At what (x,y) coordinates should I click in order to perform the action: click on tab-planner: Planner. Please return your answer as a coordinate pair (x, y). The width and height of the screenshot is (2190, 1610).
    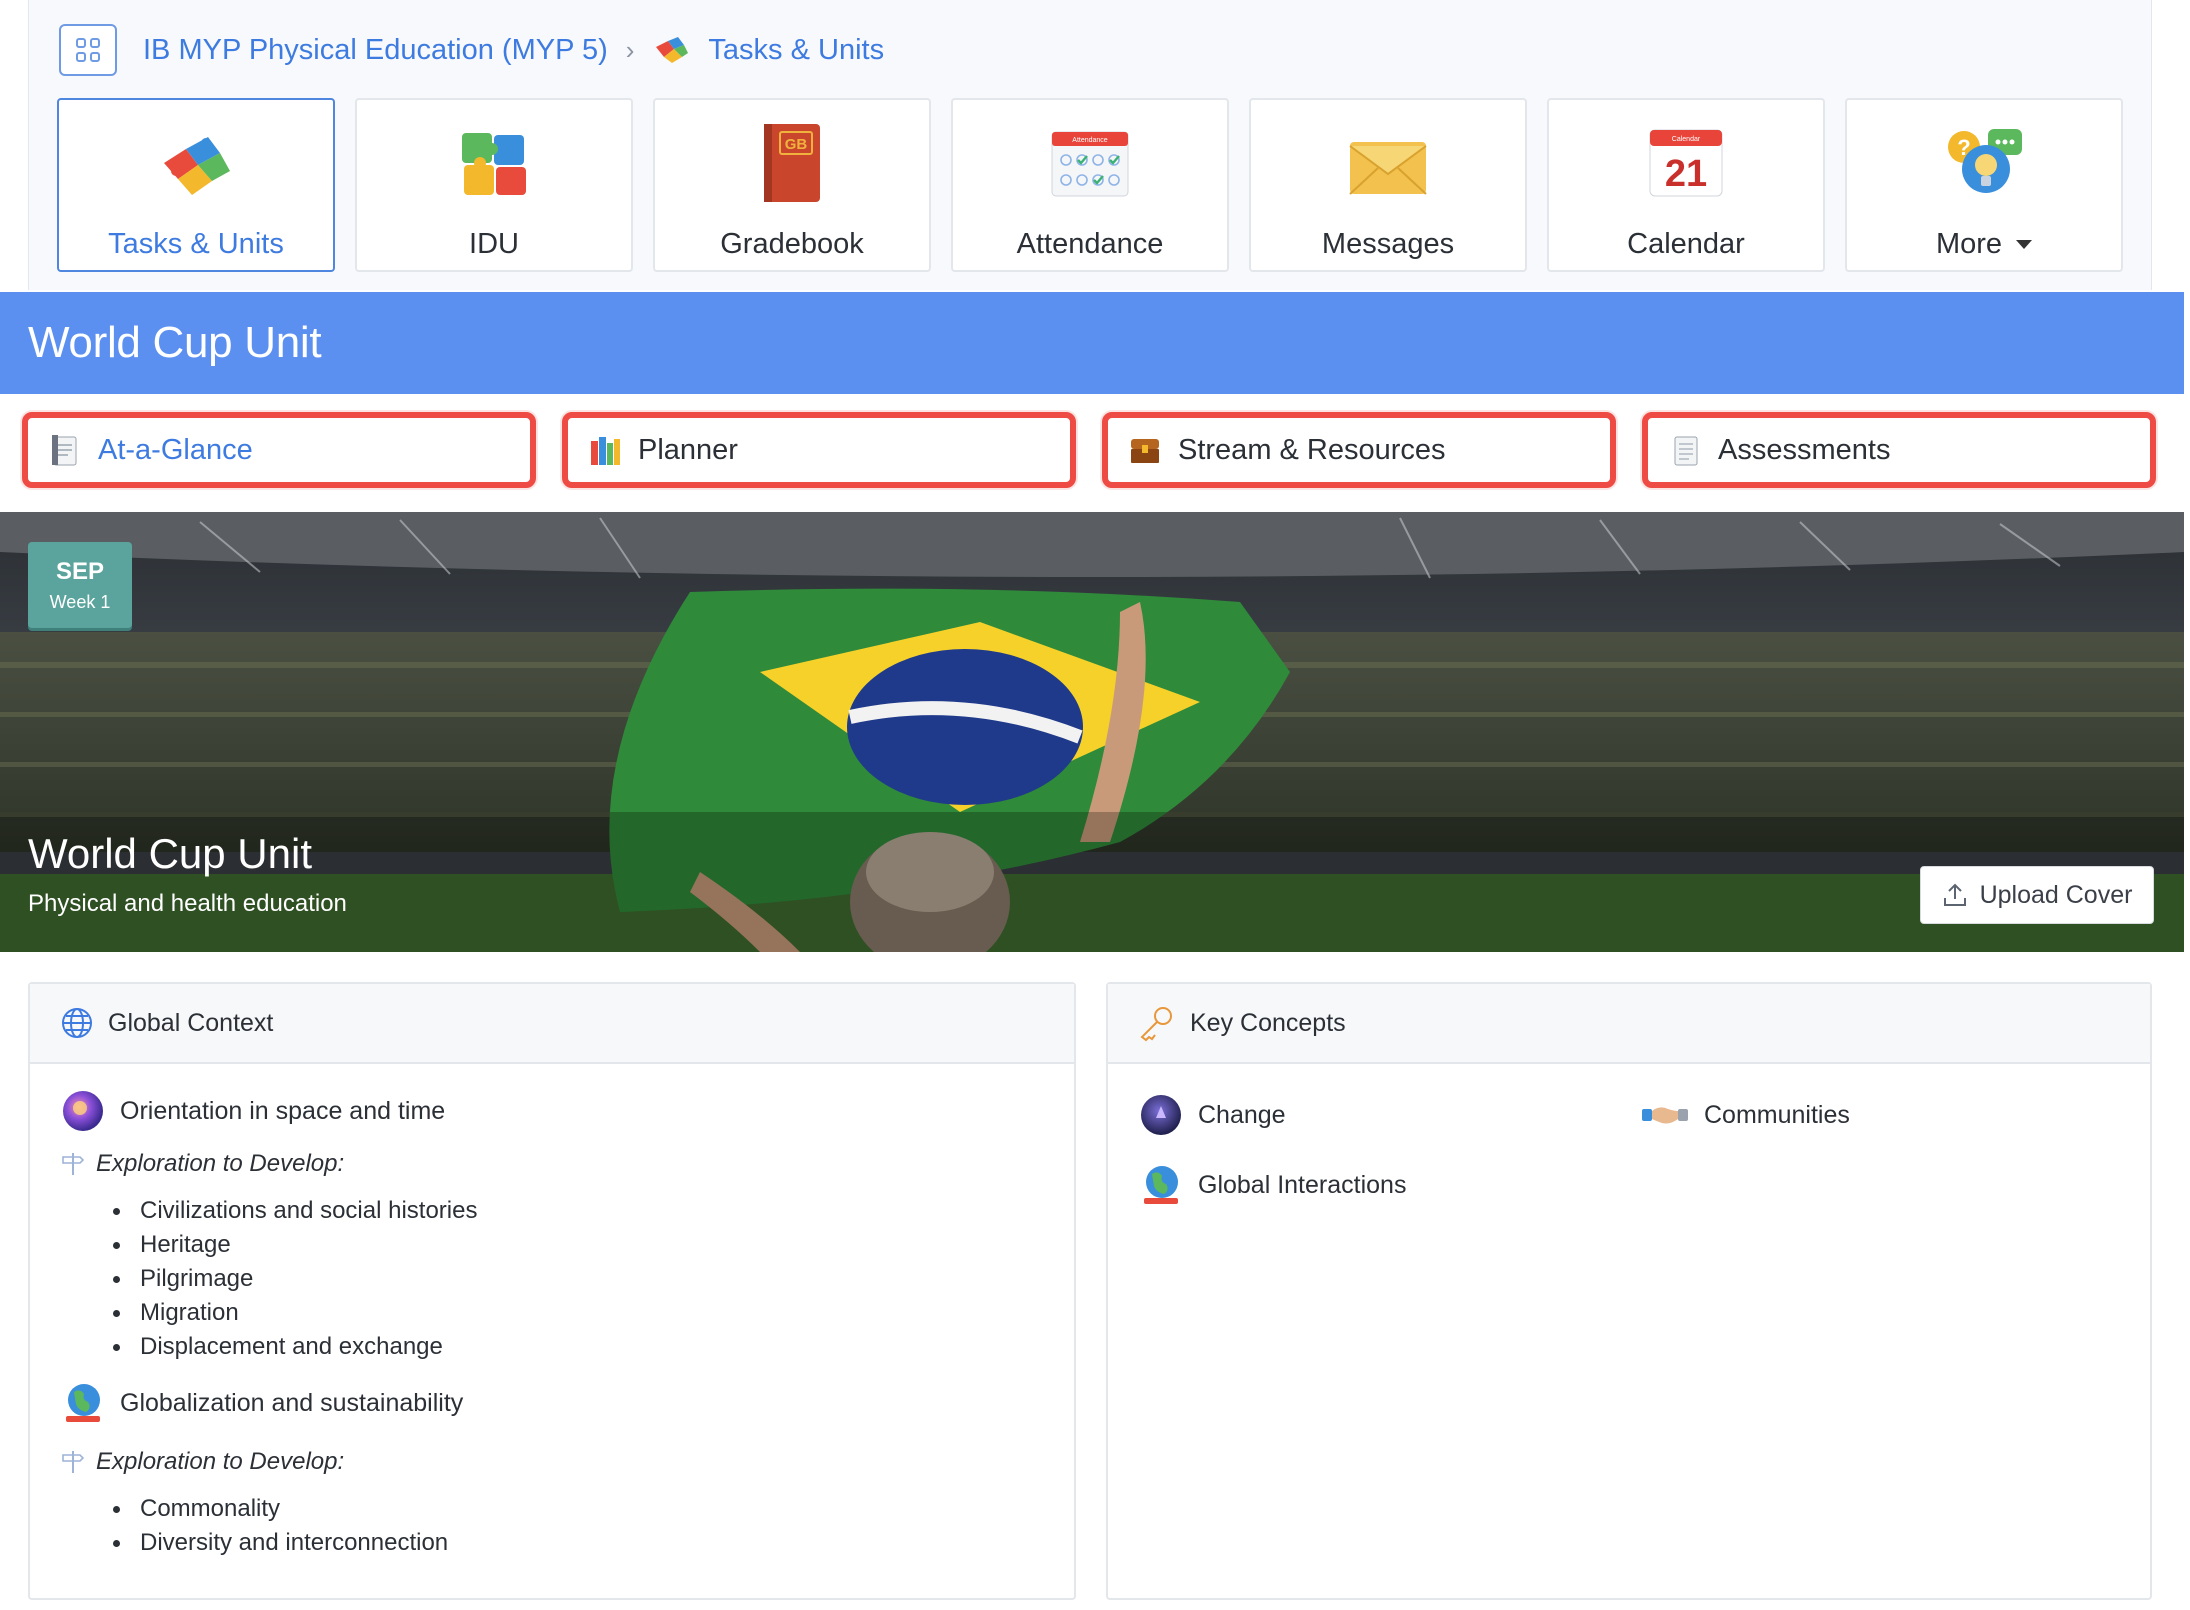
    Looking at the image, I should click on (819, 450).